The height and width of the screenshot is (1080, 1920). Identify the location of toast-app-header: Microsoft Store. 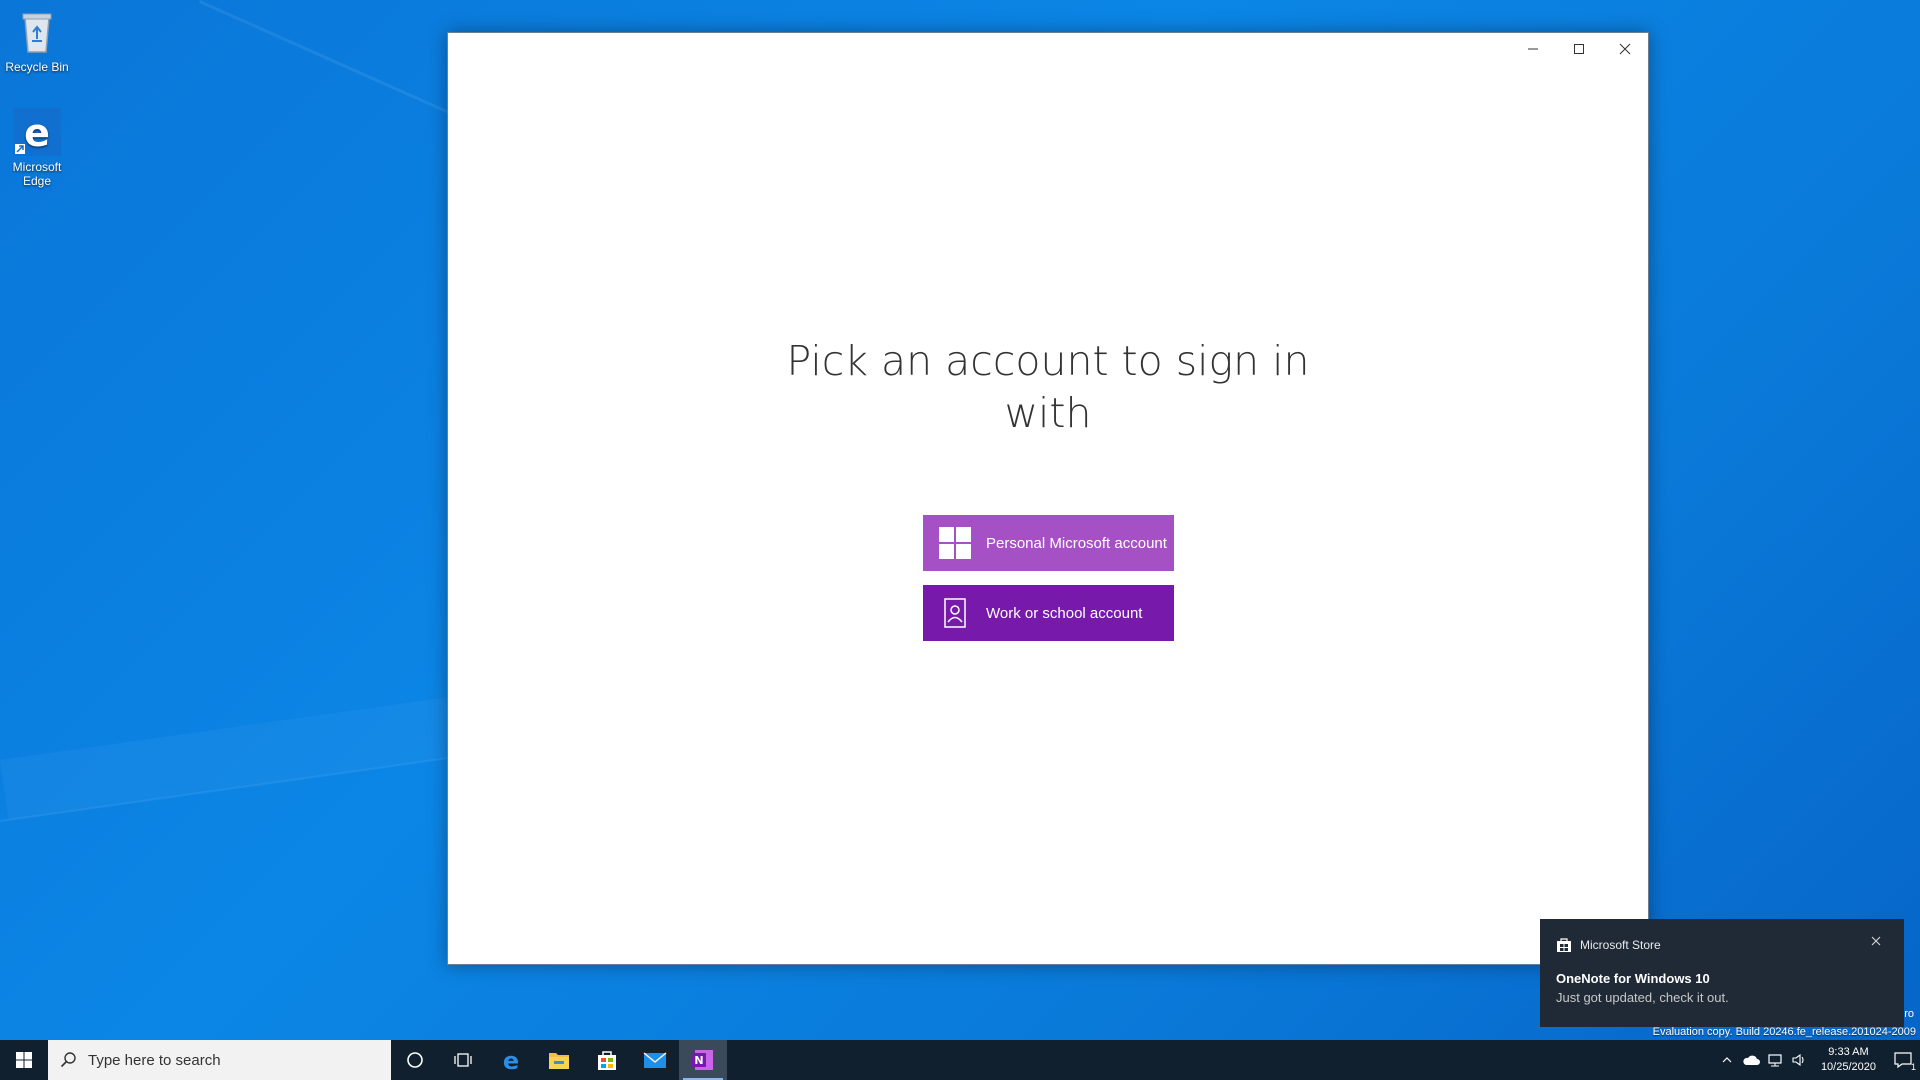
(1608, 945).